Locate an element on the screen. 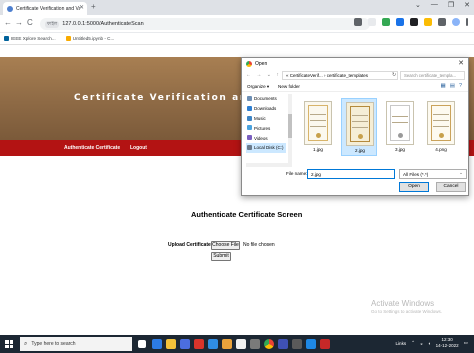 Image resolution: width=474 pixels, height=353 pixels. file-item-selected: 2.jpg is located at coordinates (359, 127).